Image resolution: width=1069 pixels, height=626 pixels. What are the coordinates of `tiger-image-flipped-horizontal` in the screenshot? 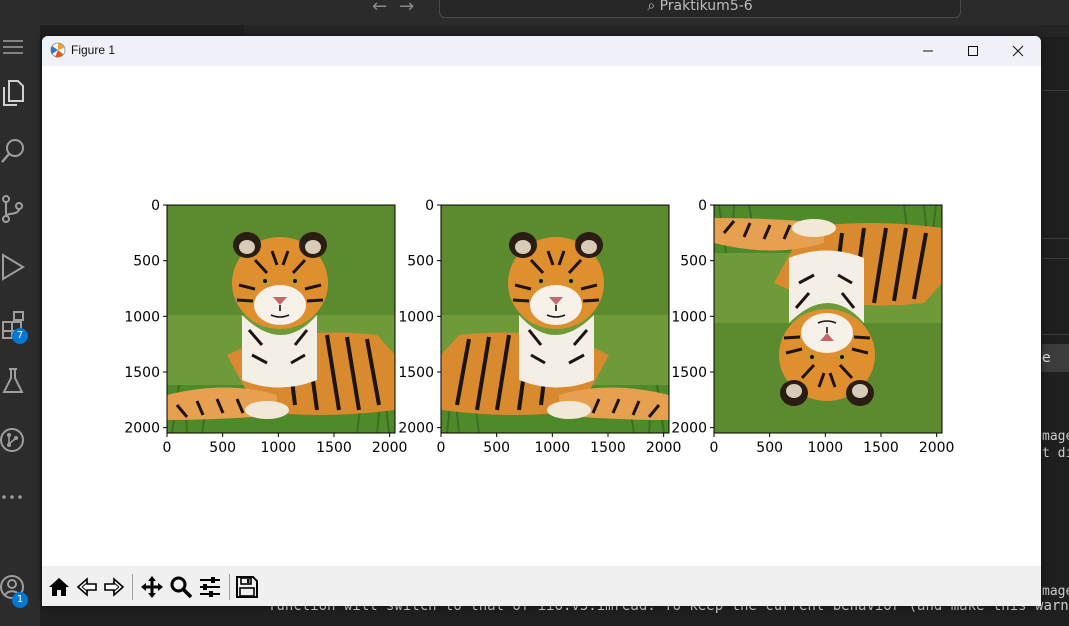 It's located at (555, 319).